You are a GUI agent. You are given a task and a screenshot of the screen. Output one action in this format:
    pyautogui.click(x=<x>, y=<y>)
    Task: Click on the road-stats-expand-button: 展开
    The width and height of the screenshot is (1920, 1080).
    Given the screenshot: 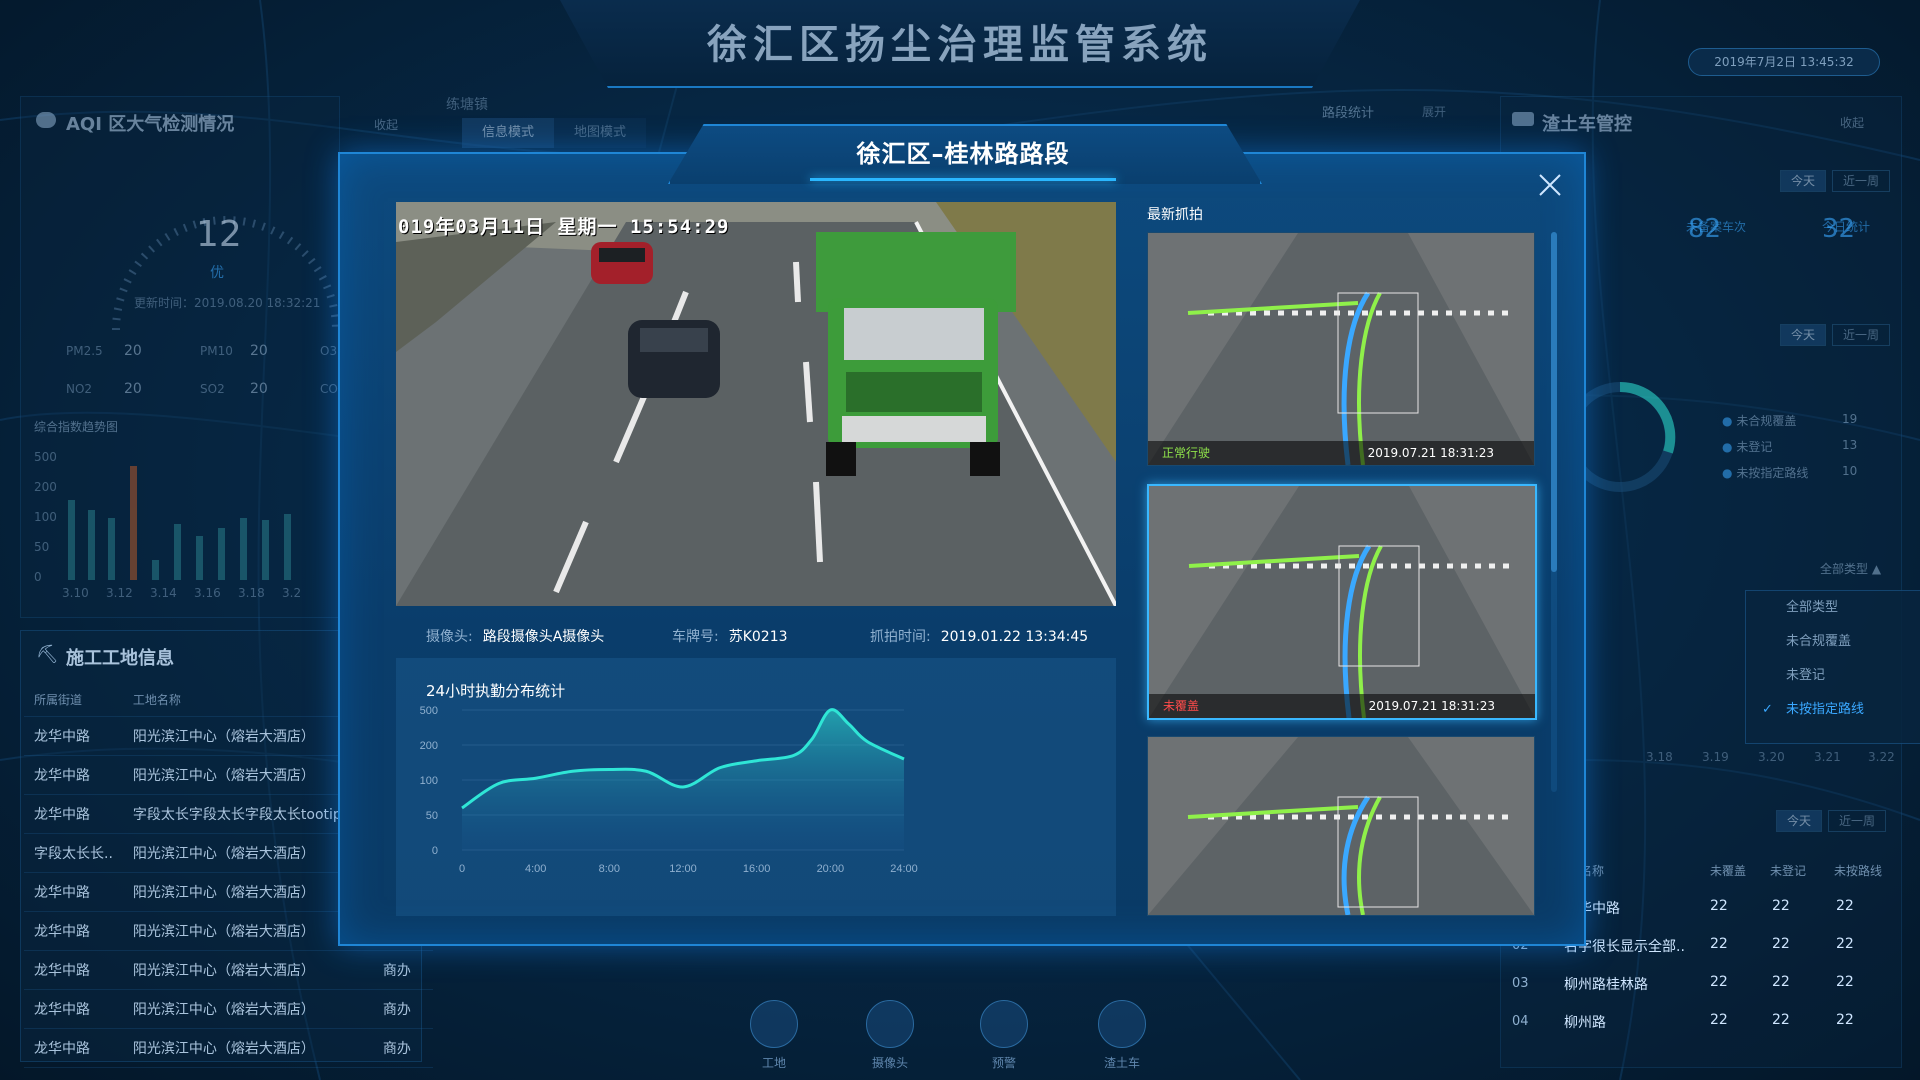 What is the action you would take?
    pyautogui.click(x=1434, y=111)
    